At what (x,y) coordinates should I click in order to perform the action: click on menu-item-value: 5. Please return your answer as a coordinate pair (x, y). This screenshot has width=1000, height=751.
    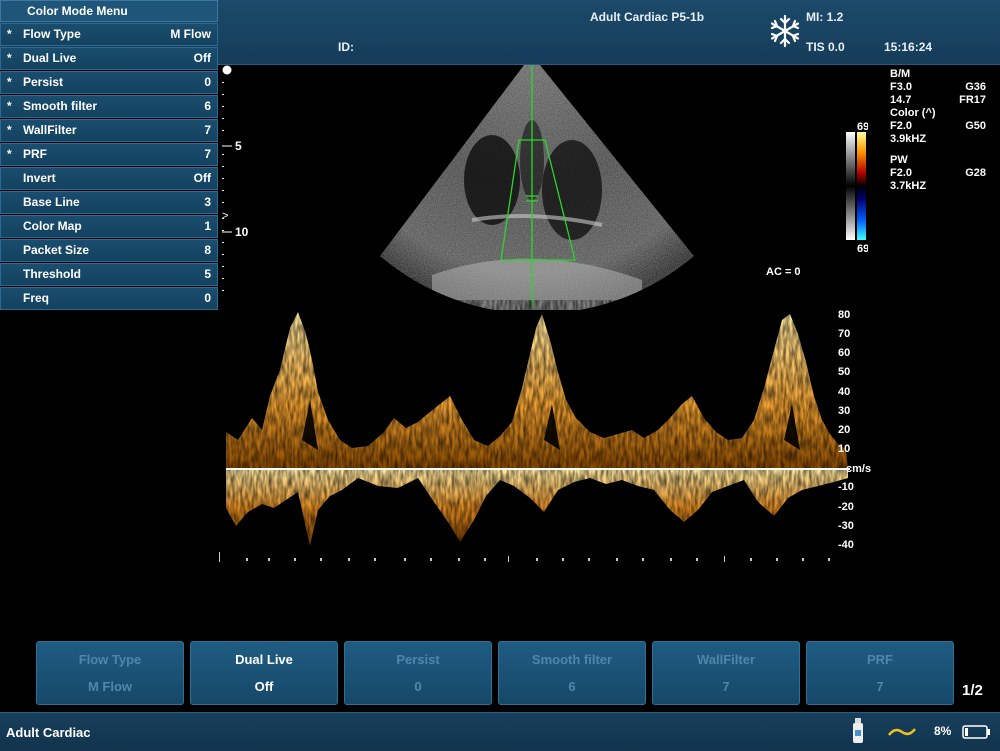
    Looking at the image, I should click on (207, 274).